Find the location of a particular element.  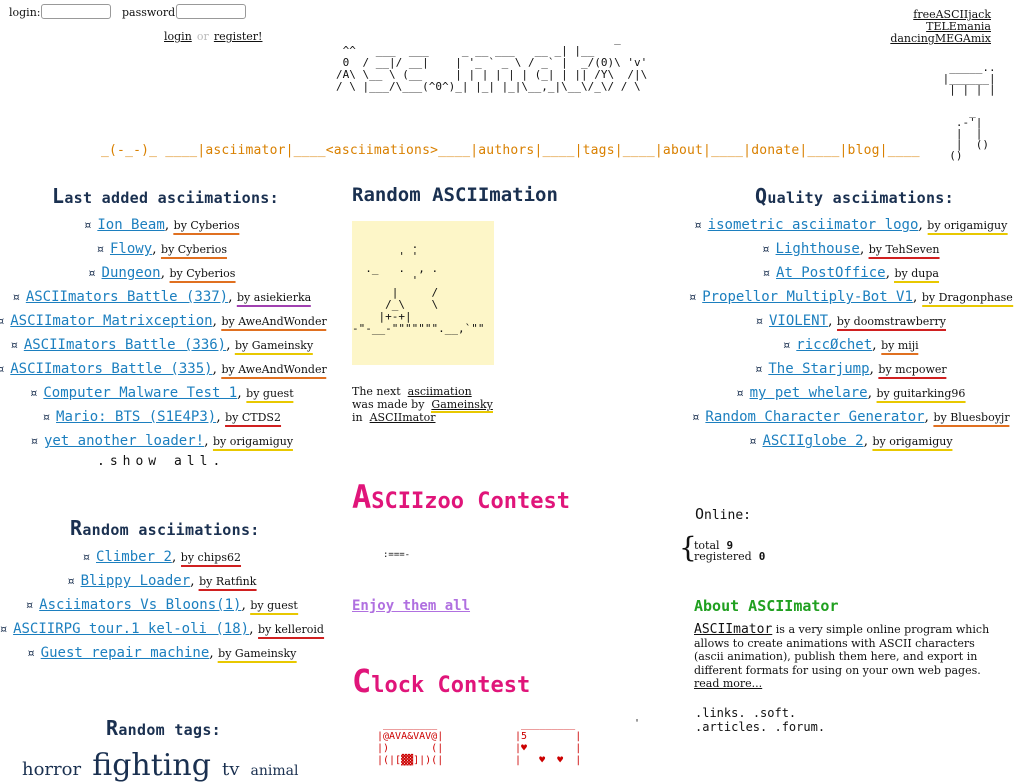

tag-tv: tv is located at coordinates (230, 769).